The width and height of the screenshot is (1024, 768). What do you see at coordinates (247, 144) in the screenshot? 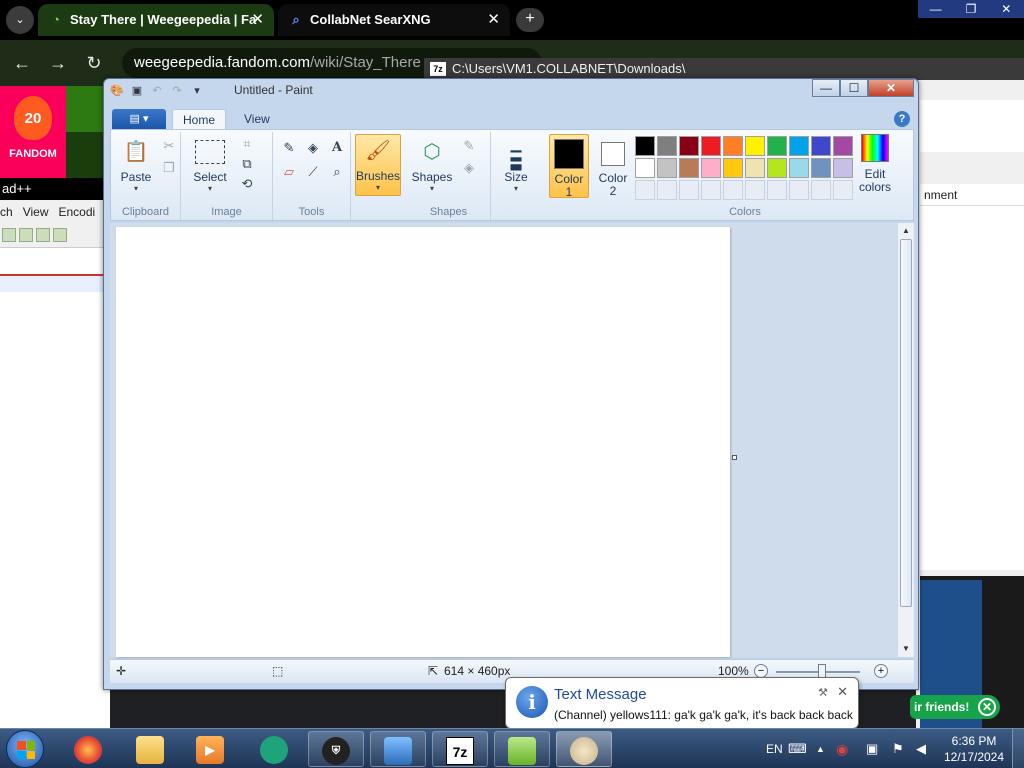
I see `crop-icon: ⌗` at bounding box center [247, 144].